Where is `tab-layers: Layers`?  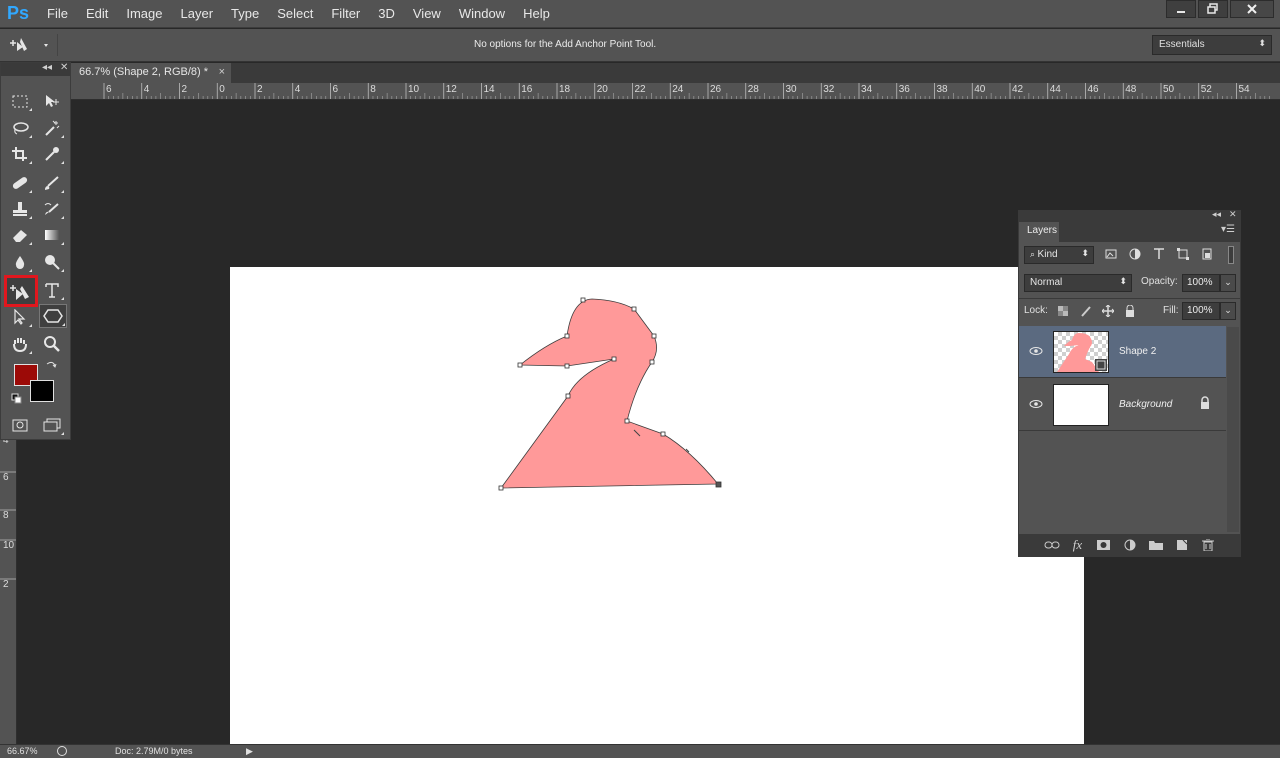 tab-layers: Layers is located at coordinates (1039, 232).